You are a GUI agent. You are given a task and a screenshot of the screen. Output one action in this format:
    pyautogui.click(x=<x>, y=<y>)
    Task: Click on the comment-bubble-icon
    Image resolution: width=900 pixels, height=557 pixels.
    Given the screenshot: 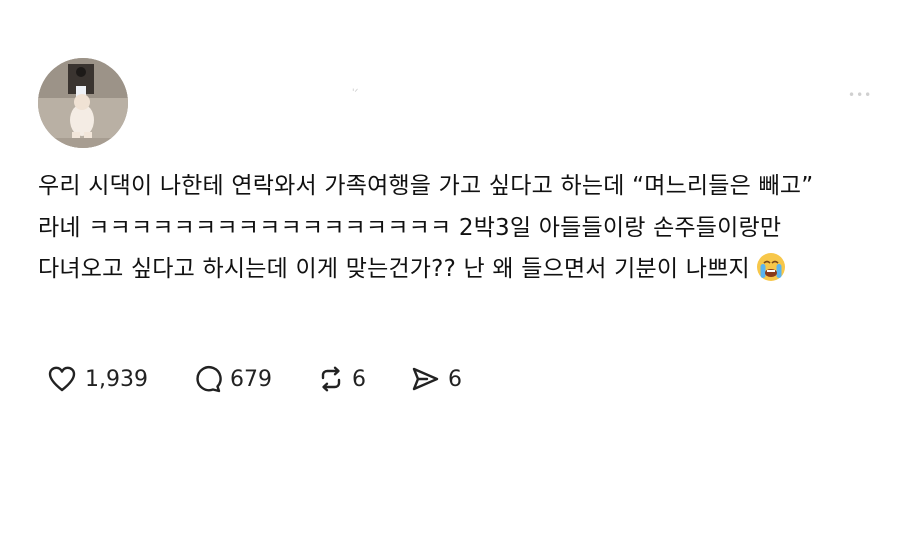 What is the action you would take?
    pyautogui.click(x=209, y=379)
    